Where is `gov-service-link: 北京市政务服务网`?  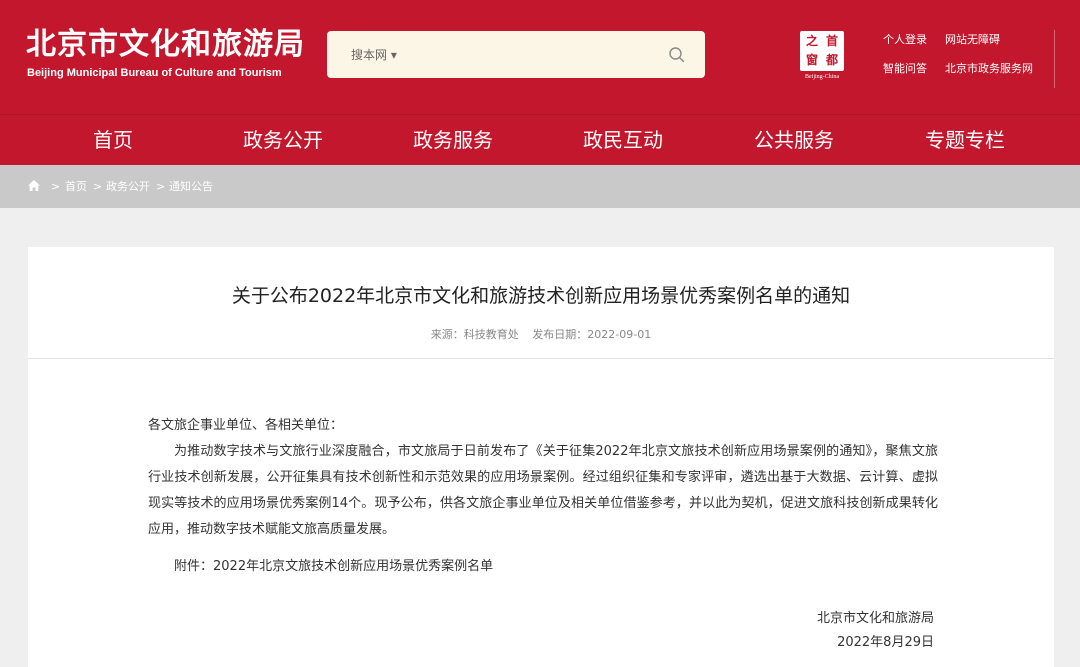 gov-service-link: 北京市政务服务网 is located at coordinates (989, 69).